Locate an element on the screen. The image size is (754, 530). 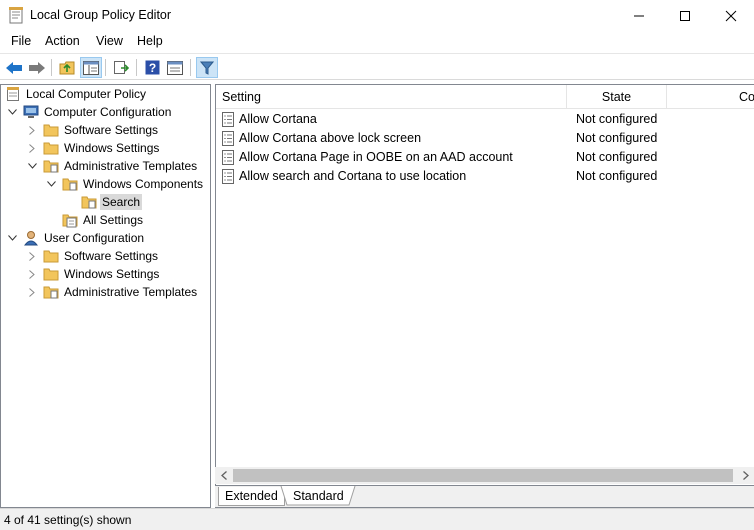
title-bar: Local Group Policy Editor is located at coordinates (377, 15).